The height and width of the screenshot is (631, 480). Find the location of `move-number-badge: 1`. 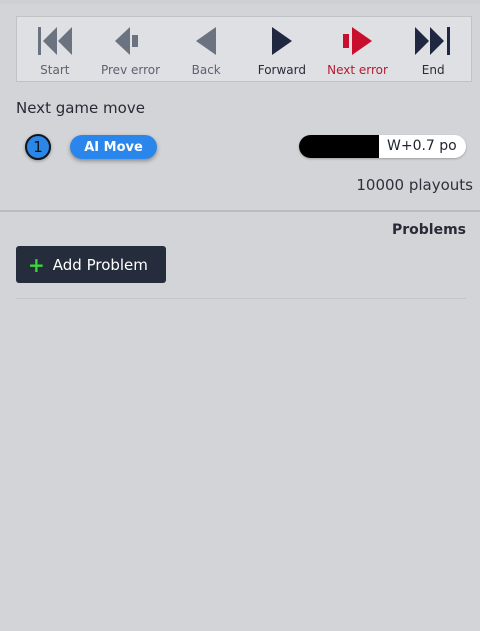

move-number-badge: 1 is located at coordinates (38, 147).